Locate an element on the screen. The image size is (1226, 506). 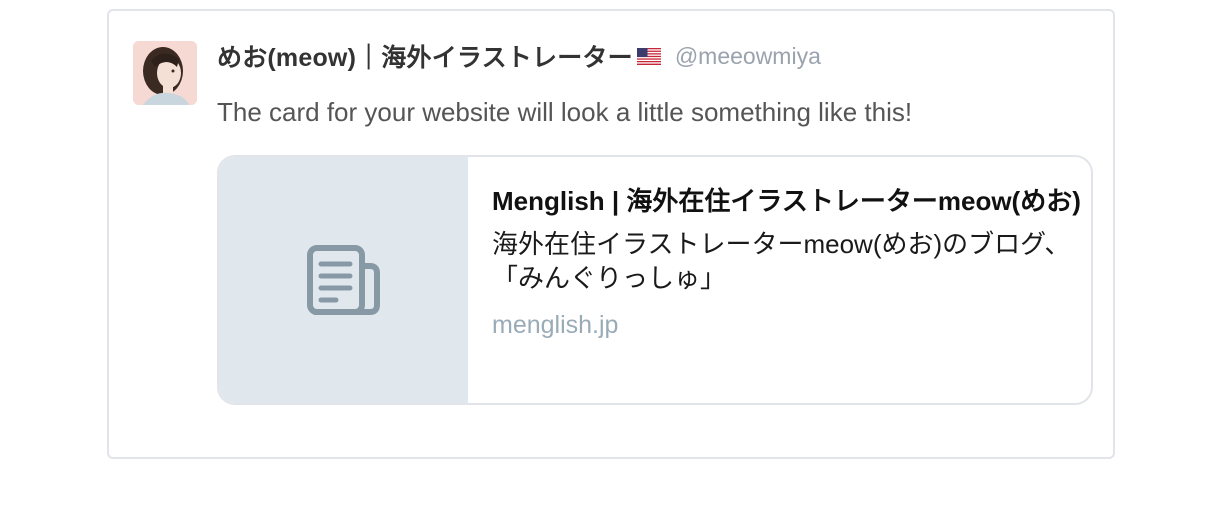
avatar-illustration is located at coordinates (165, 73).